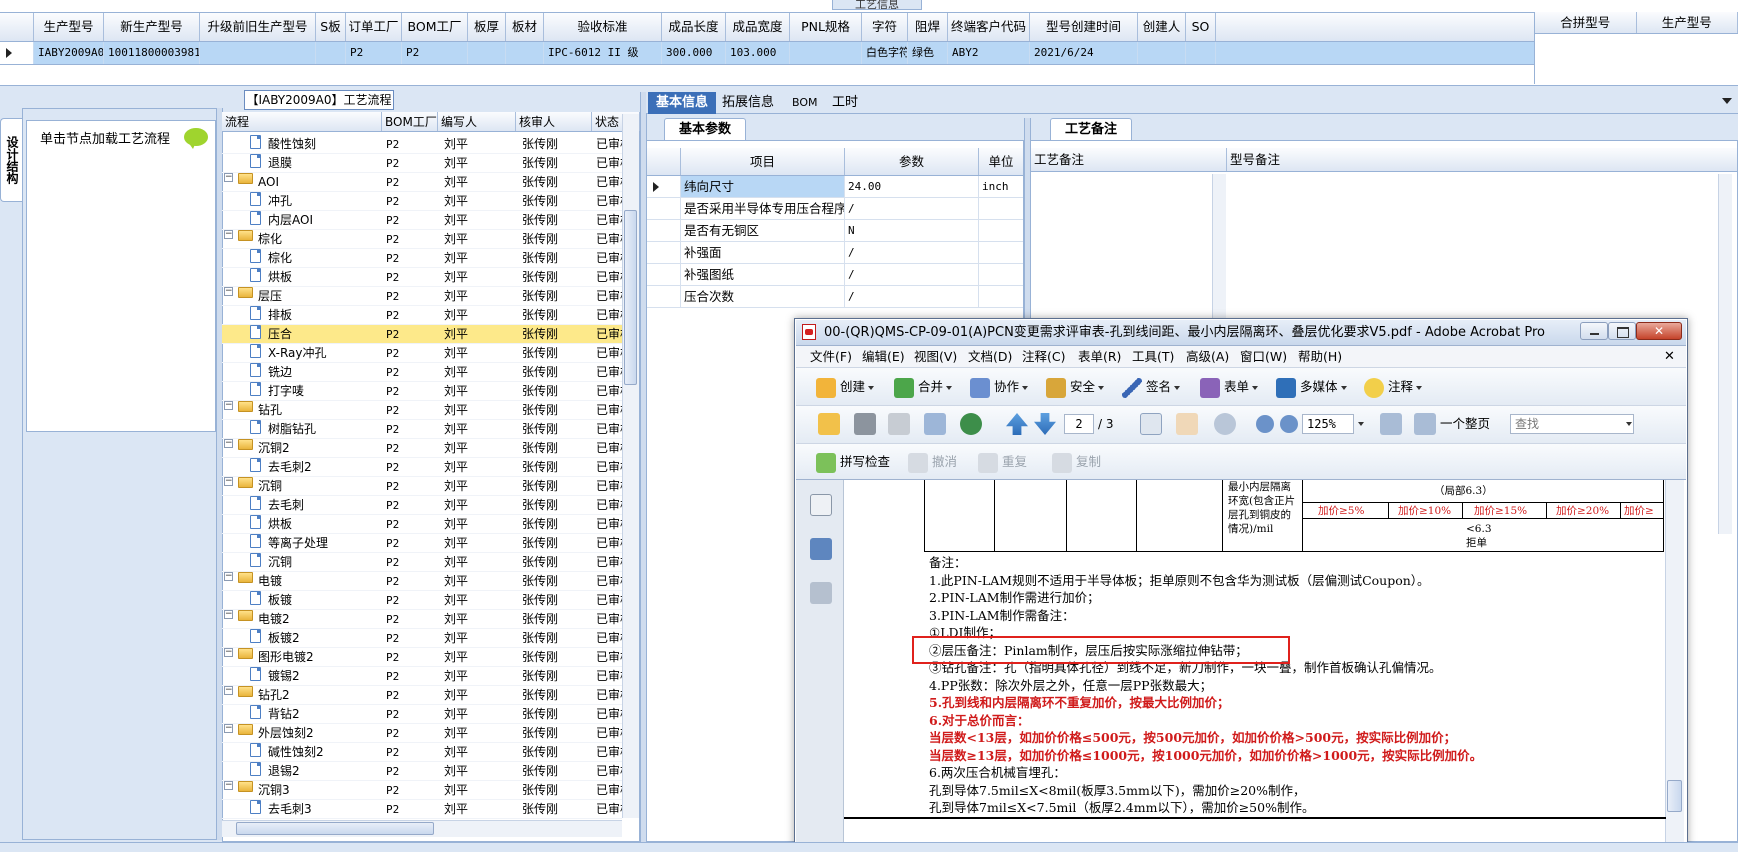  Describe the element at coordinates (1263, 357) in the screenshot. I see `menu-window: 窗口(W)` at that location.